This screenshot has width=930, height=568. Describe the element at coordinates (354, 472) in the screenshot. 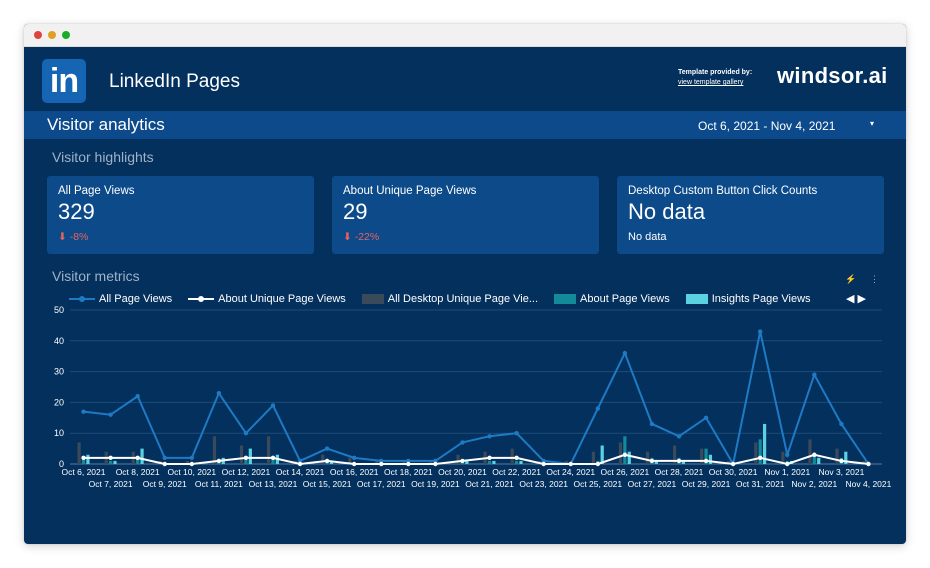

I see `x-tick-label: Oct 16, 2021` at that location.